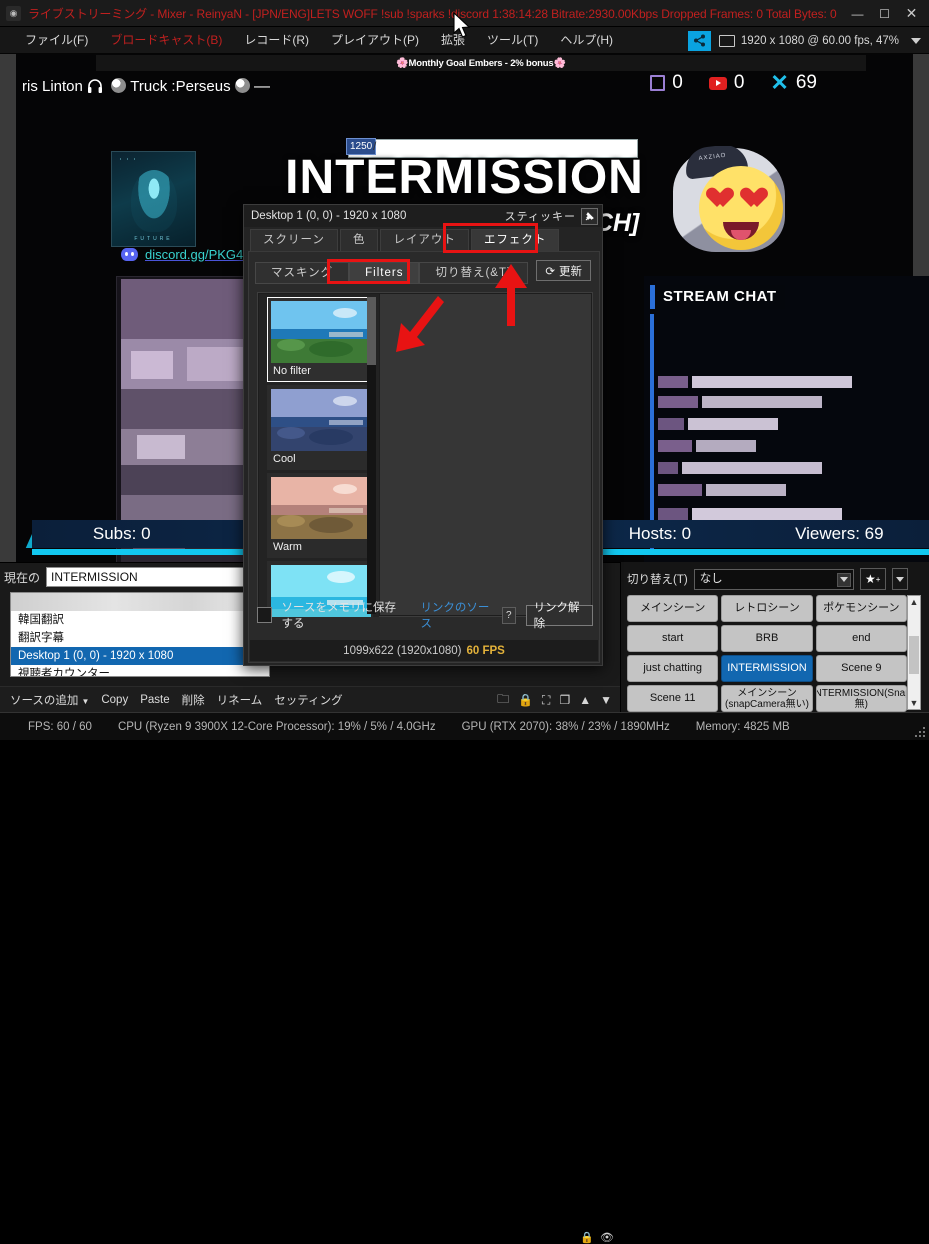 Image resolution: width=929 pixels, height=1244 pixels. What do you see at coordinates (861, 698) in the screenshot?
I see `scene-button: INTERMISSION(Snap無)` at bounding box center [861, 698].